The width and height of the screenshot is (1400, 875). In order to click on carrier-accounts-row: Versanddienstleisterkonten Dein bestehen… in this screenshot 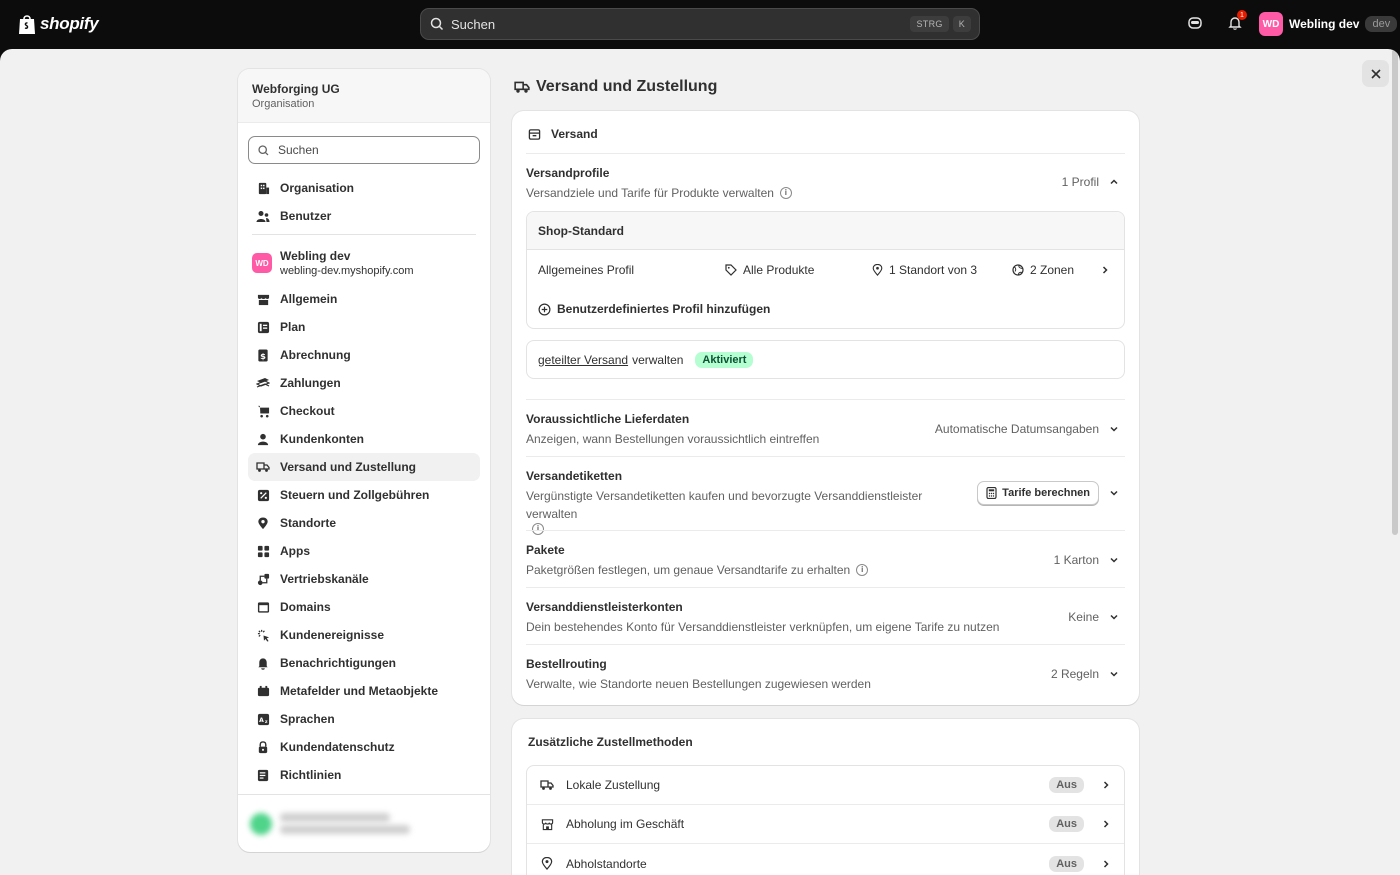, I will do `click(825, 620)`.